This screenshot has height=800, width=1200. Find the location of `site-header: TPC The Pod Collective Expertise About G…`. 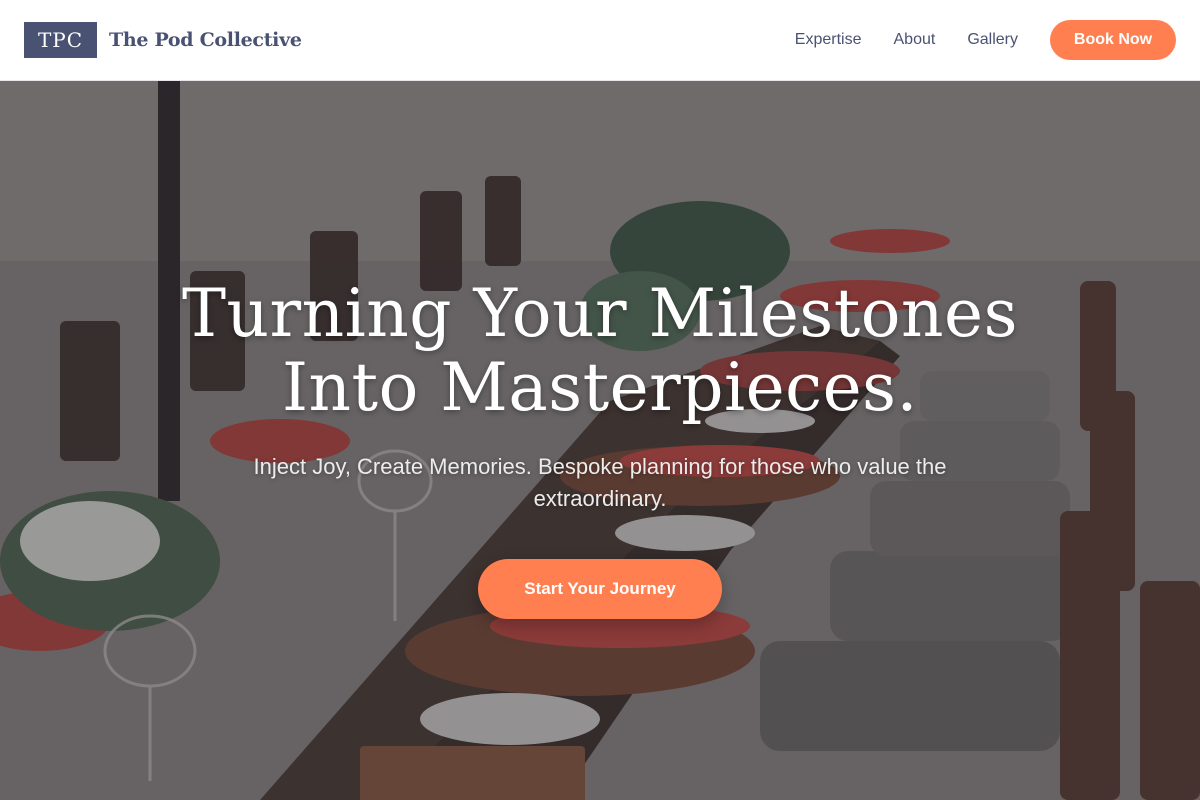

site-header: TPC The Pod Collective Expertise About G… is located at coordinates (600, 40).